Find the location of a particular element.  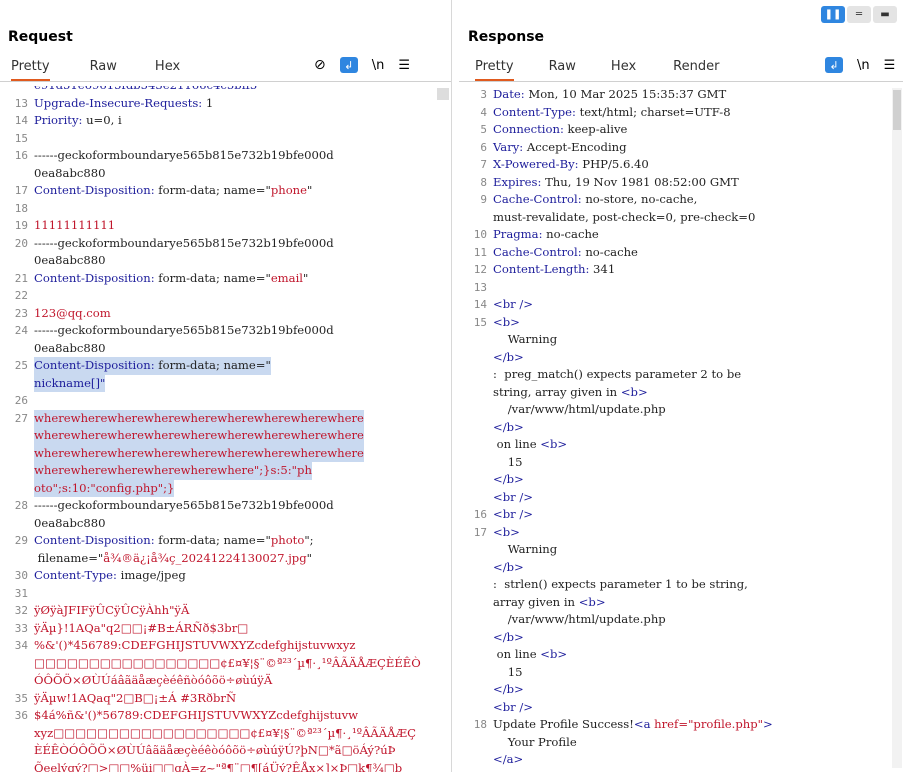

header-value: u=0, i is located at coordinates (102, 120).